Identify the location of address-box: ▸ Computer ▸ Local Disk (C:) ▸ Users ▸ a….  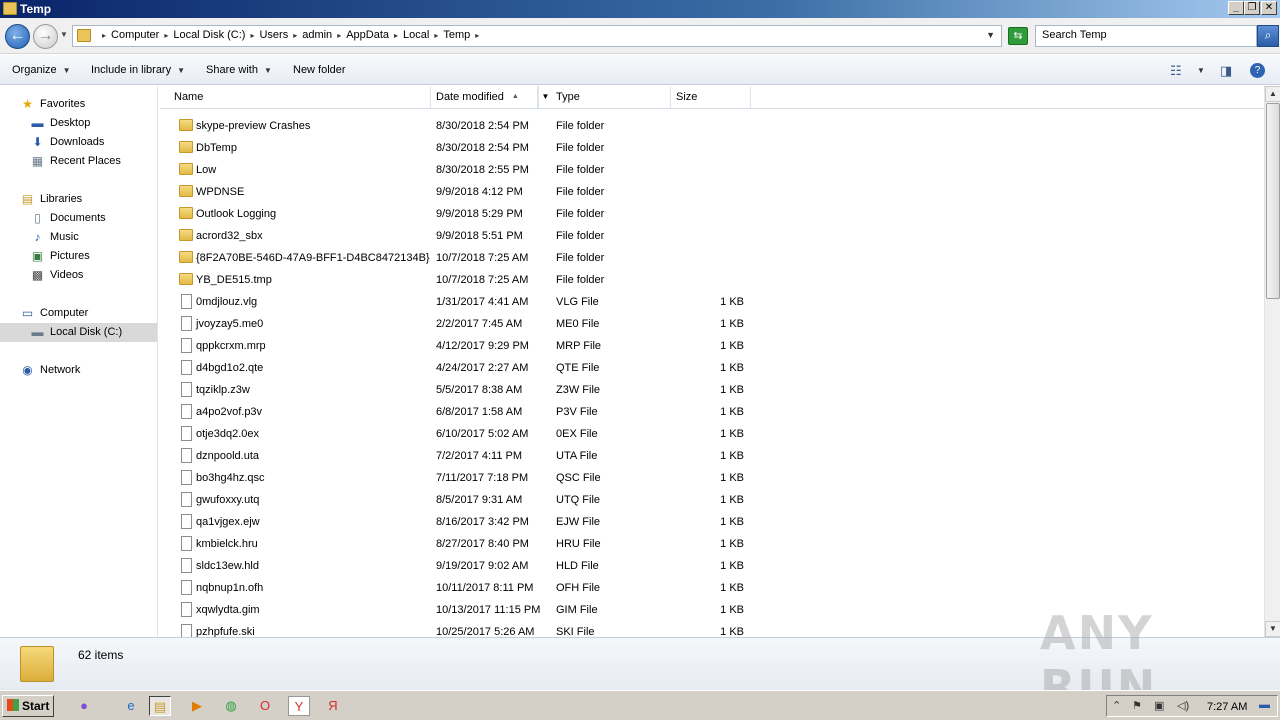
(537, 36).